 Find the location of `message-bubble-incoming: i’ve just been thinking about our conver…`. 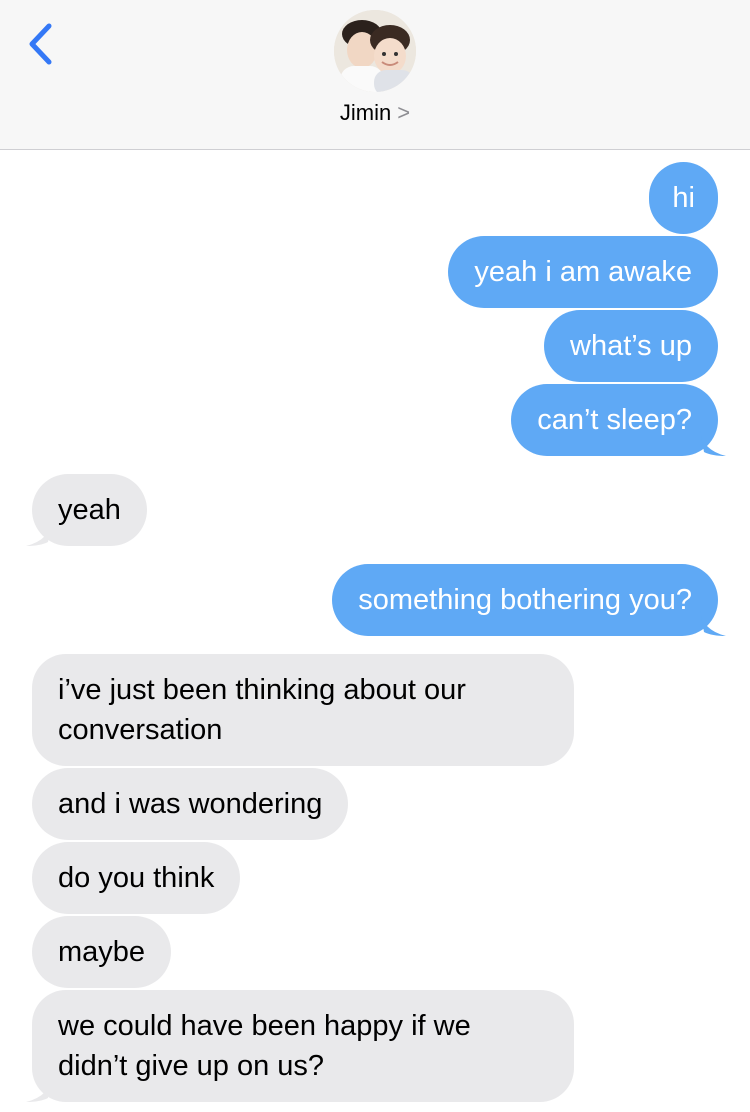

message-bubble-incoming: i’ve just been thinking about our conver… is located at coordinates (303, 710).